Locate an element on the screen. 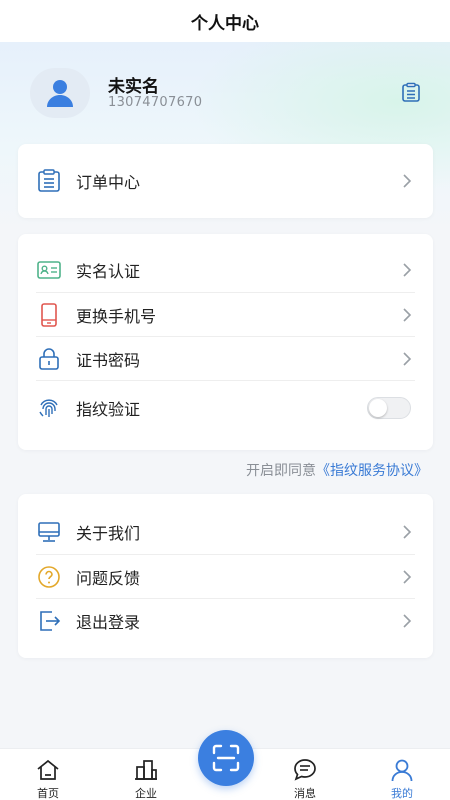 This screenshot has width=450, height=800. menu-item-label: 关于我们 is located at coordinates (108, 533).